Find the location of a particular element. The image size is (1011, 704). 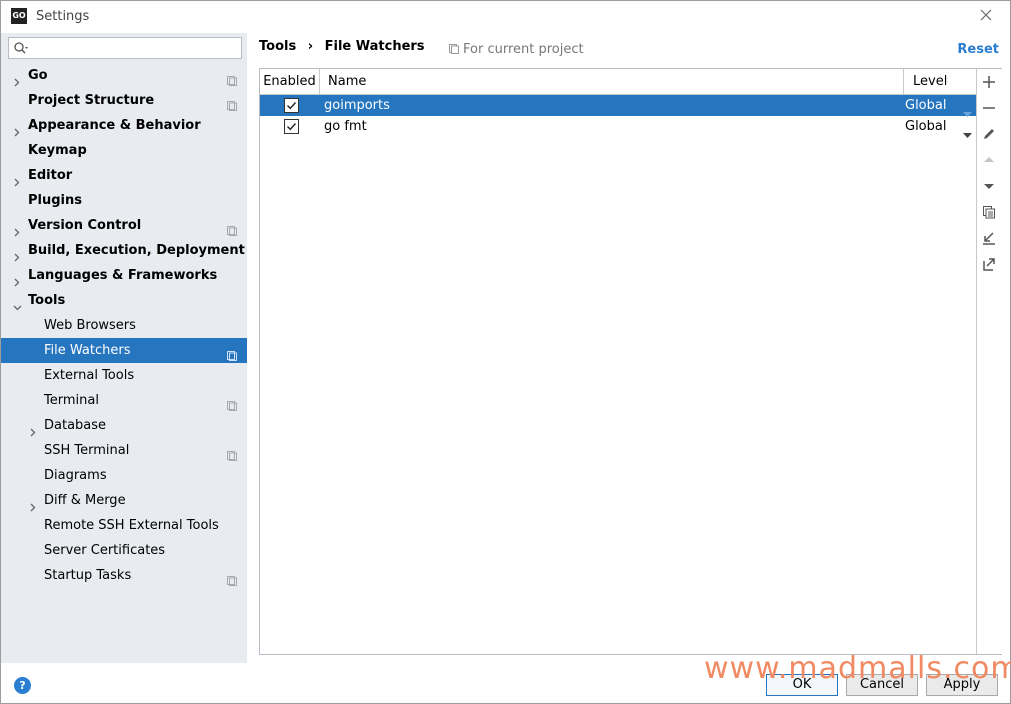

sidebar-item-label: File Watchers is located at coordinates (87, 350).